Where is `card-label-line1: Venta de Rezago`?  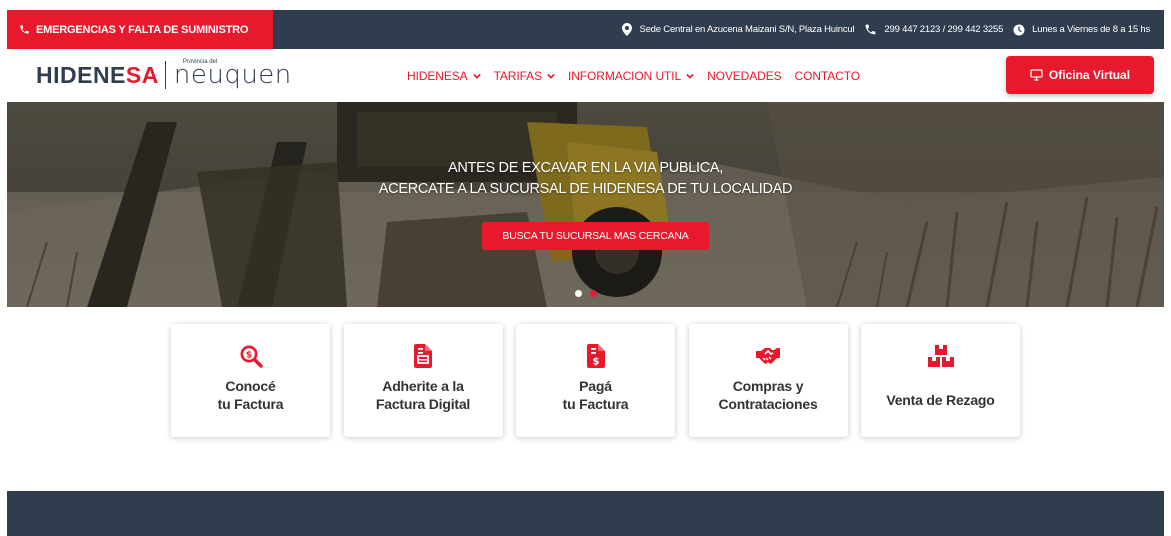
card-label-line1: Venta de Rezago is located at coordinates (940, 400).